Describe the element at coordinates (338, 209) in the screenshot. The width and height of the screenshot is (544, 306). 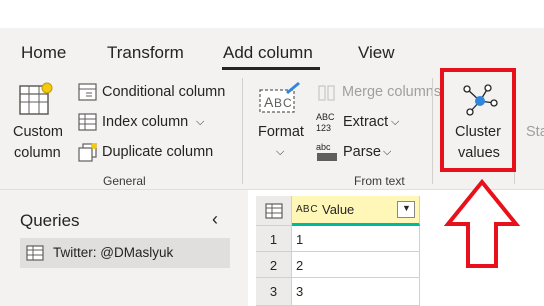
I see `column-header-label: Value` at that location.